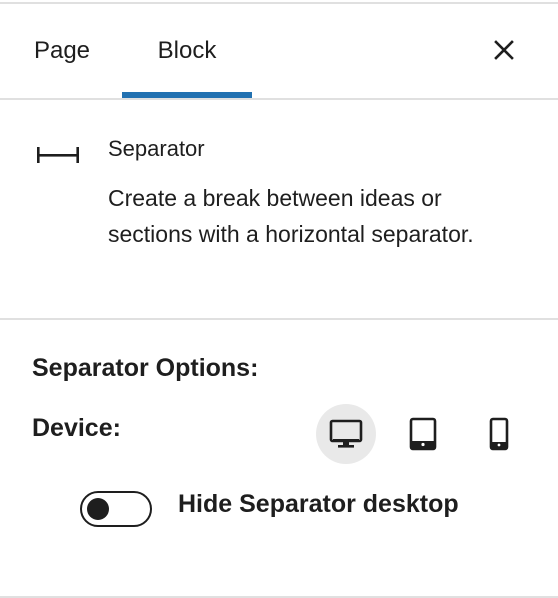 This screenshot has height=598, width=558. What do you see at coordinates (98, 509) in the screenshot?
I see `toggle-knob` at bounding box center [98, 509].